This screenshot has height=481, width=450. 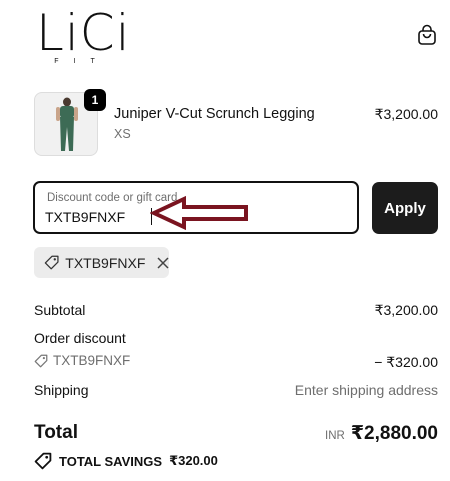 I want to click on total-savings: TOTAL SAVINGS ₹320.00, so click(x=126, y=461).